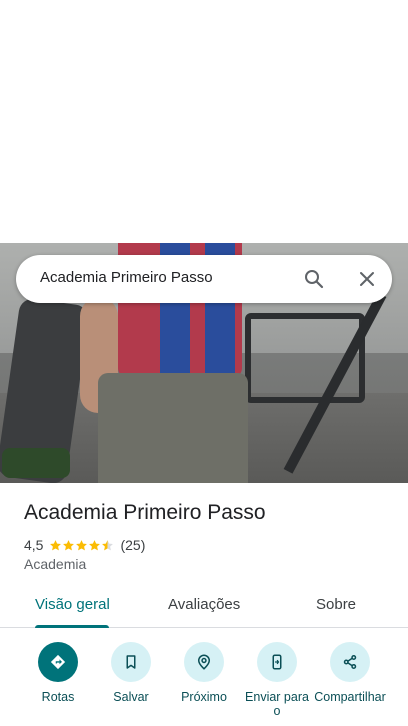 This screenshot has width=408, height=726. Describe the element at coordinates (72, 604) in the screenshot. I see `tab-overview: Visão geral` at that location.